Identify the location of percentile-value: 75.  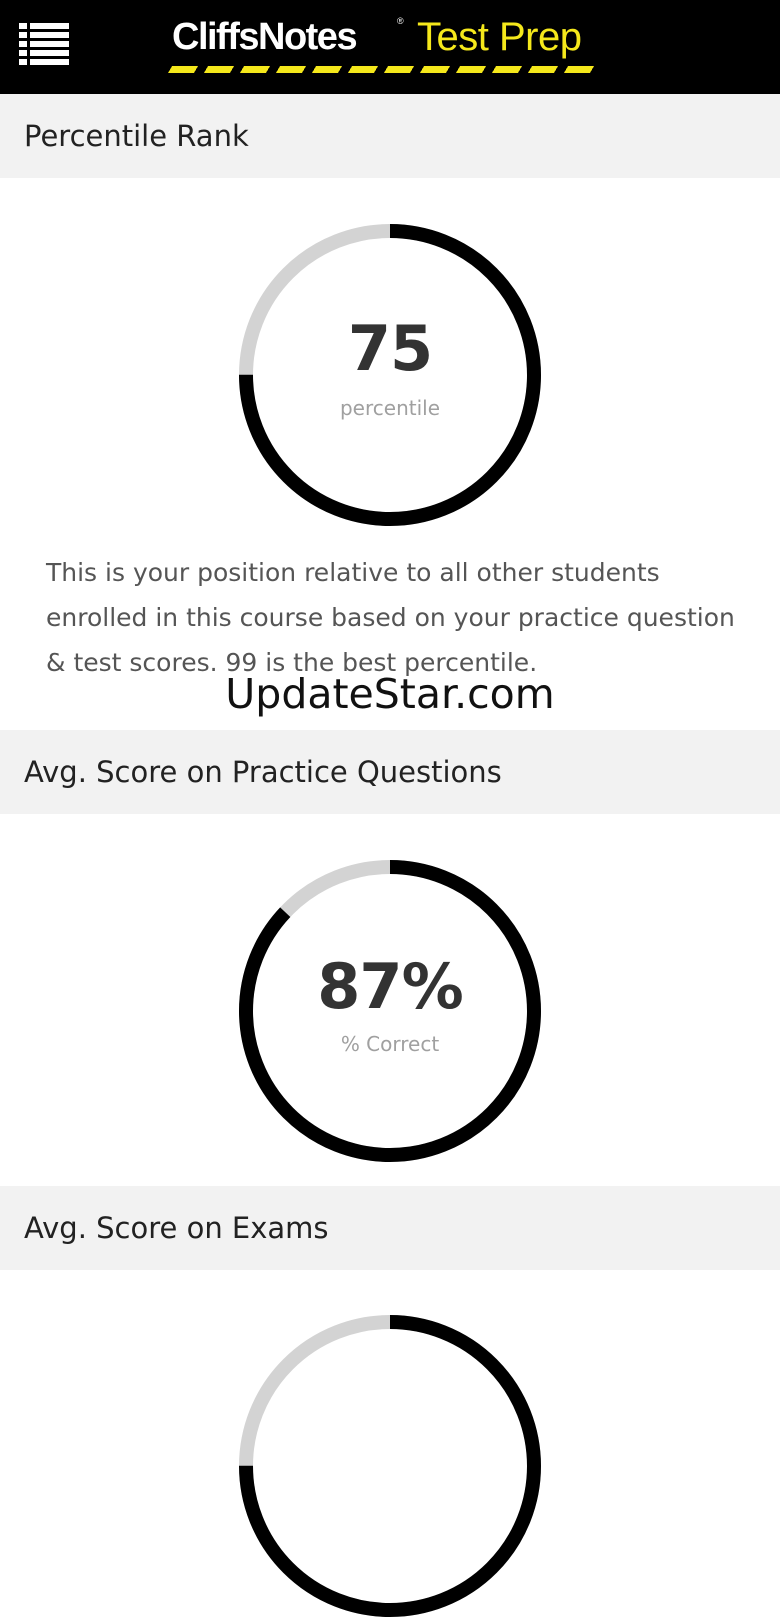
(390, 348).